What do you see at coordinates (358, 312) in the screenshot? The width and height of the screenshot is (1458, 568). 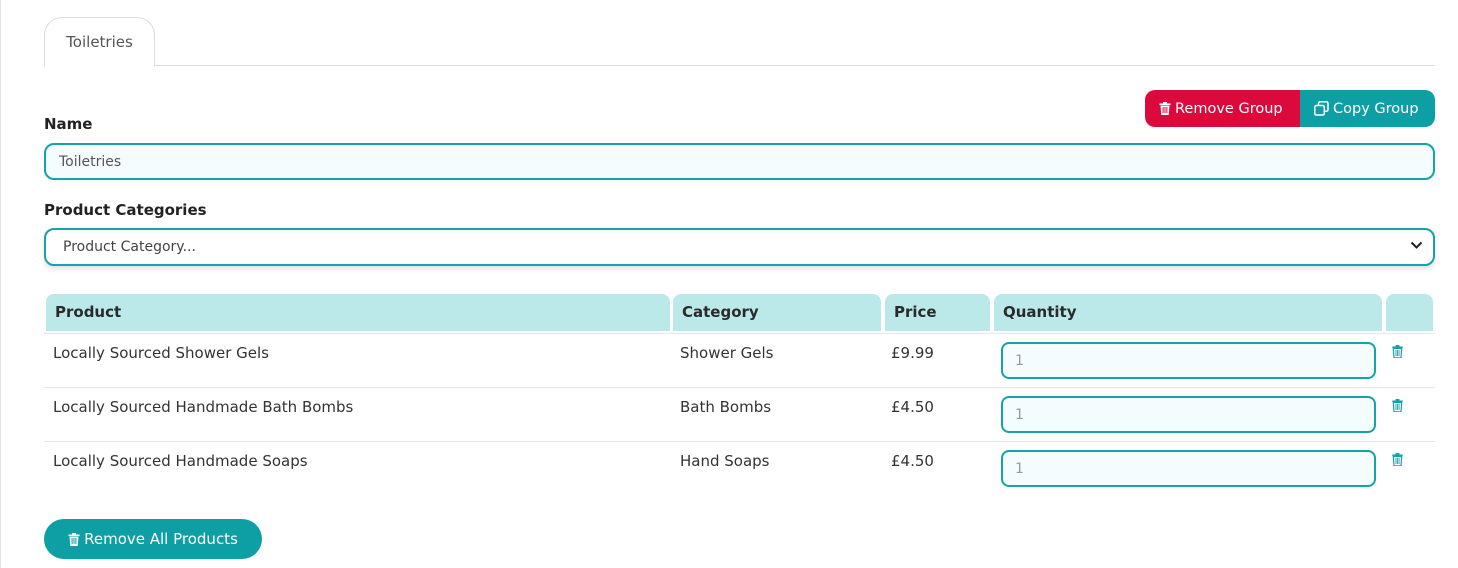 I see `header-product: Product` at bounding box center [358, 312].